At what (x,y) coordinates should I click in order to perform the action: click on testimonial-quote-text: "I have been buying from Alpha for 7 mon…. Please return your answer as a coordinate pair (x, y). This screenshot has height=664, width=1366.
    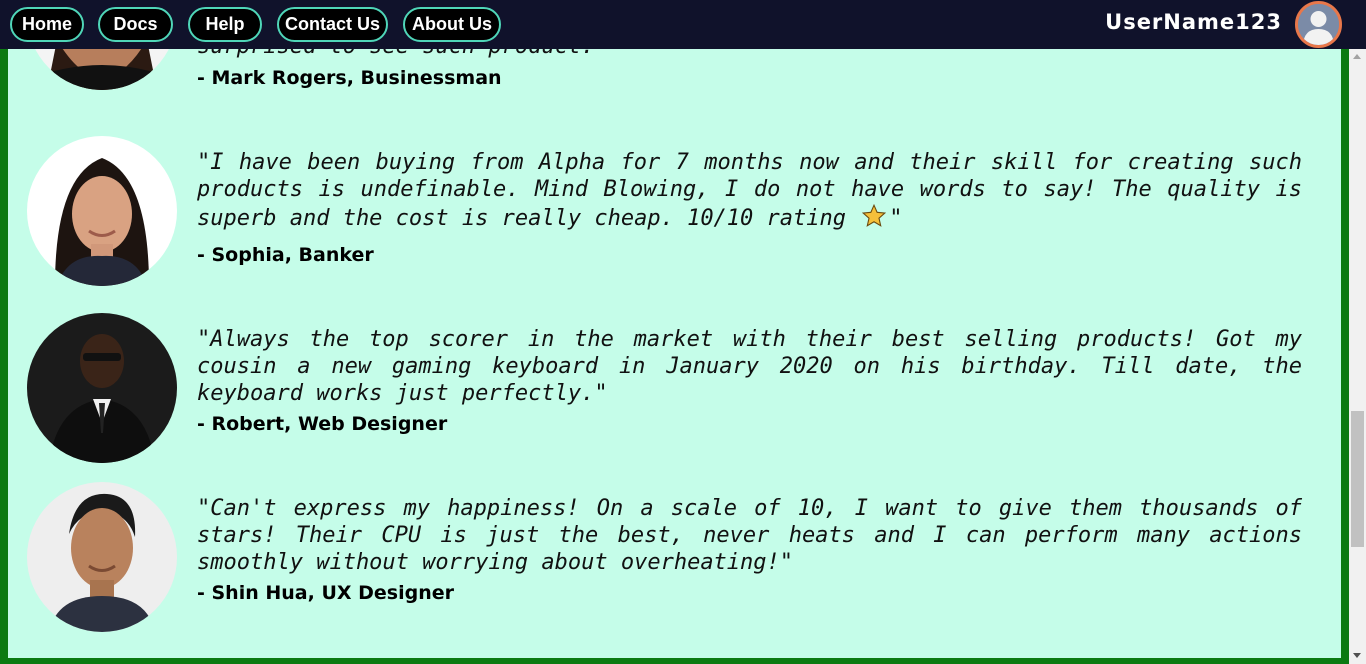
    Looking at the image, I should click on (749, 190).